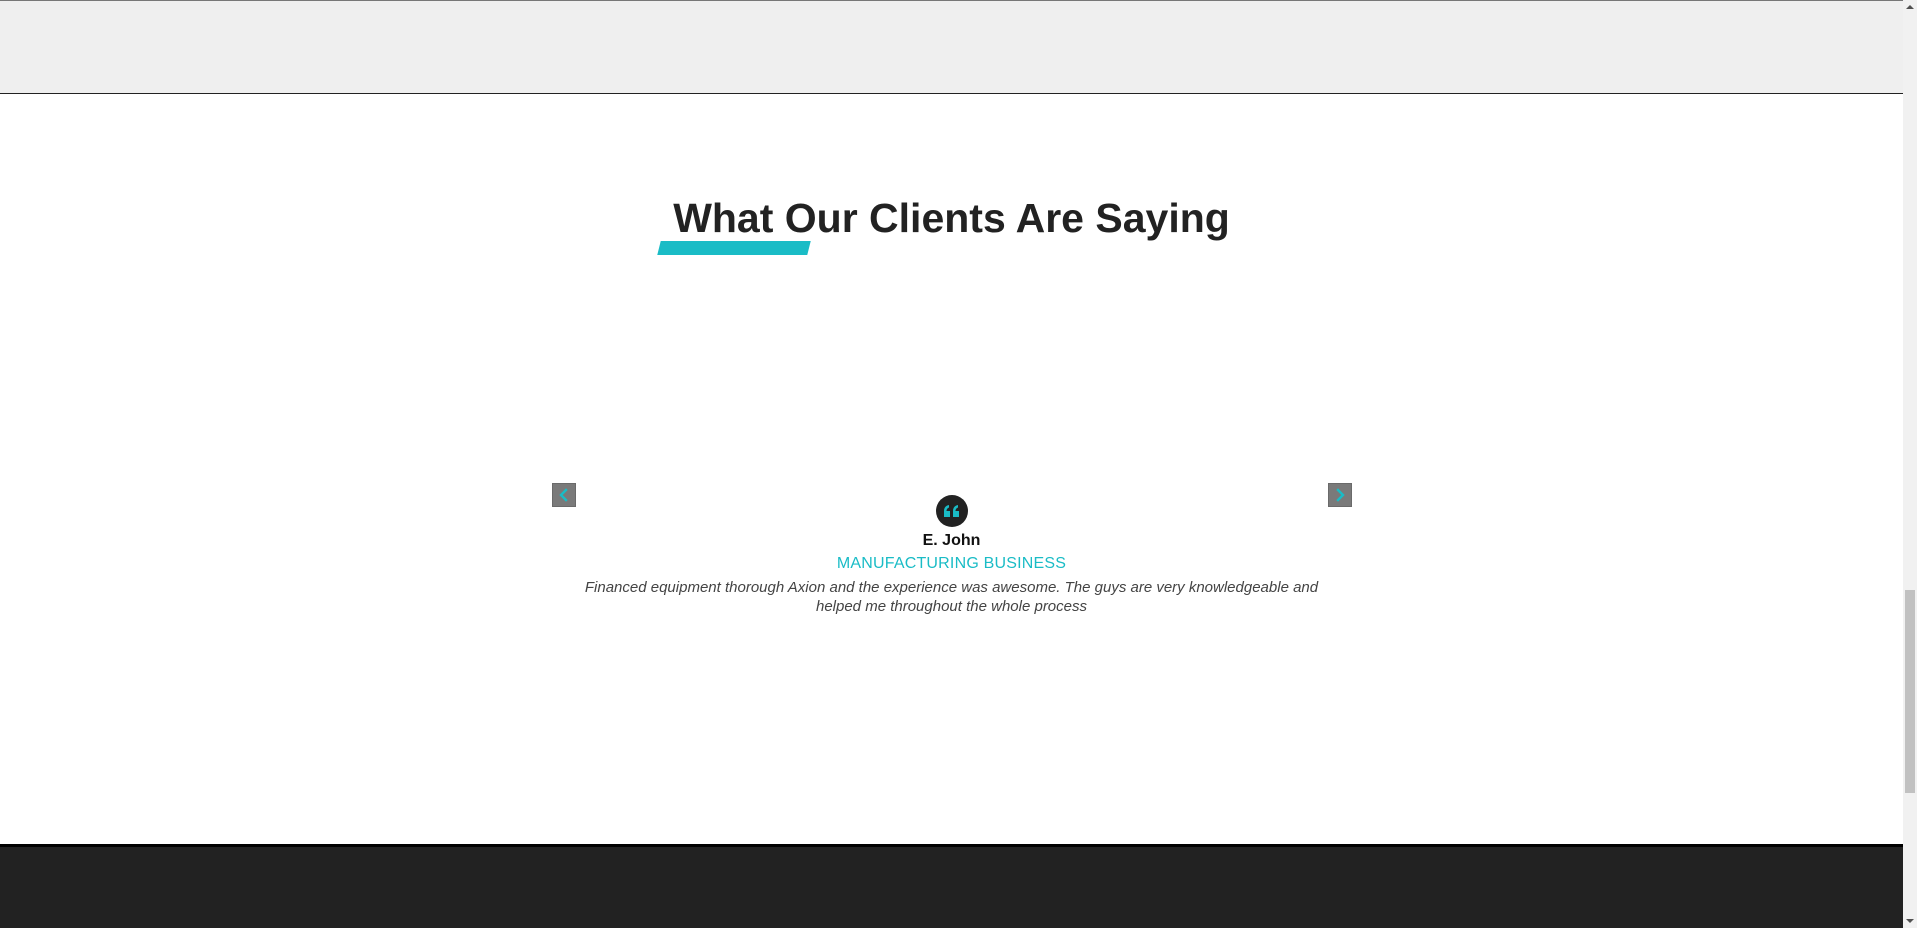 The width and height of the screenshot is (1917, 928). Describe the element at coordinates (951, 218) in the screenshot. I see `section-title: What Our Clients Are Saying` at that location.